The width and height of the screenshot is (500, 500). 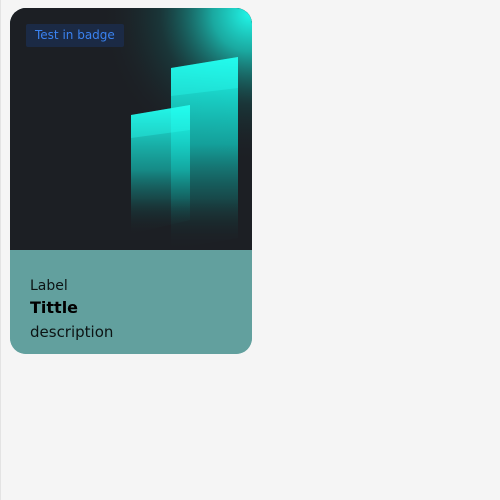 What do you see at coordinates (54, 307) in the screenshot?
I see `card-title: Tittle` at bounding box center [54, 307].